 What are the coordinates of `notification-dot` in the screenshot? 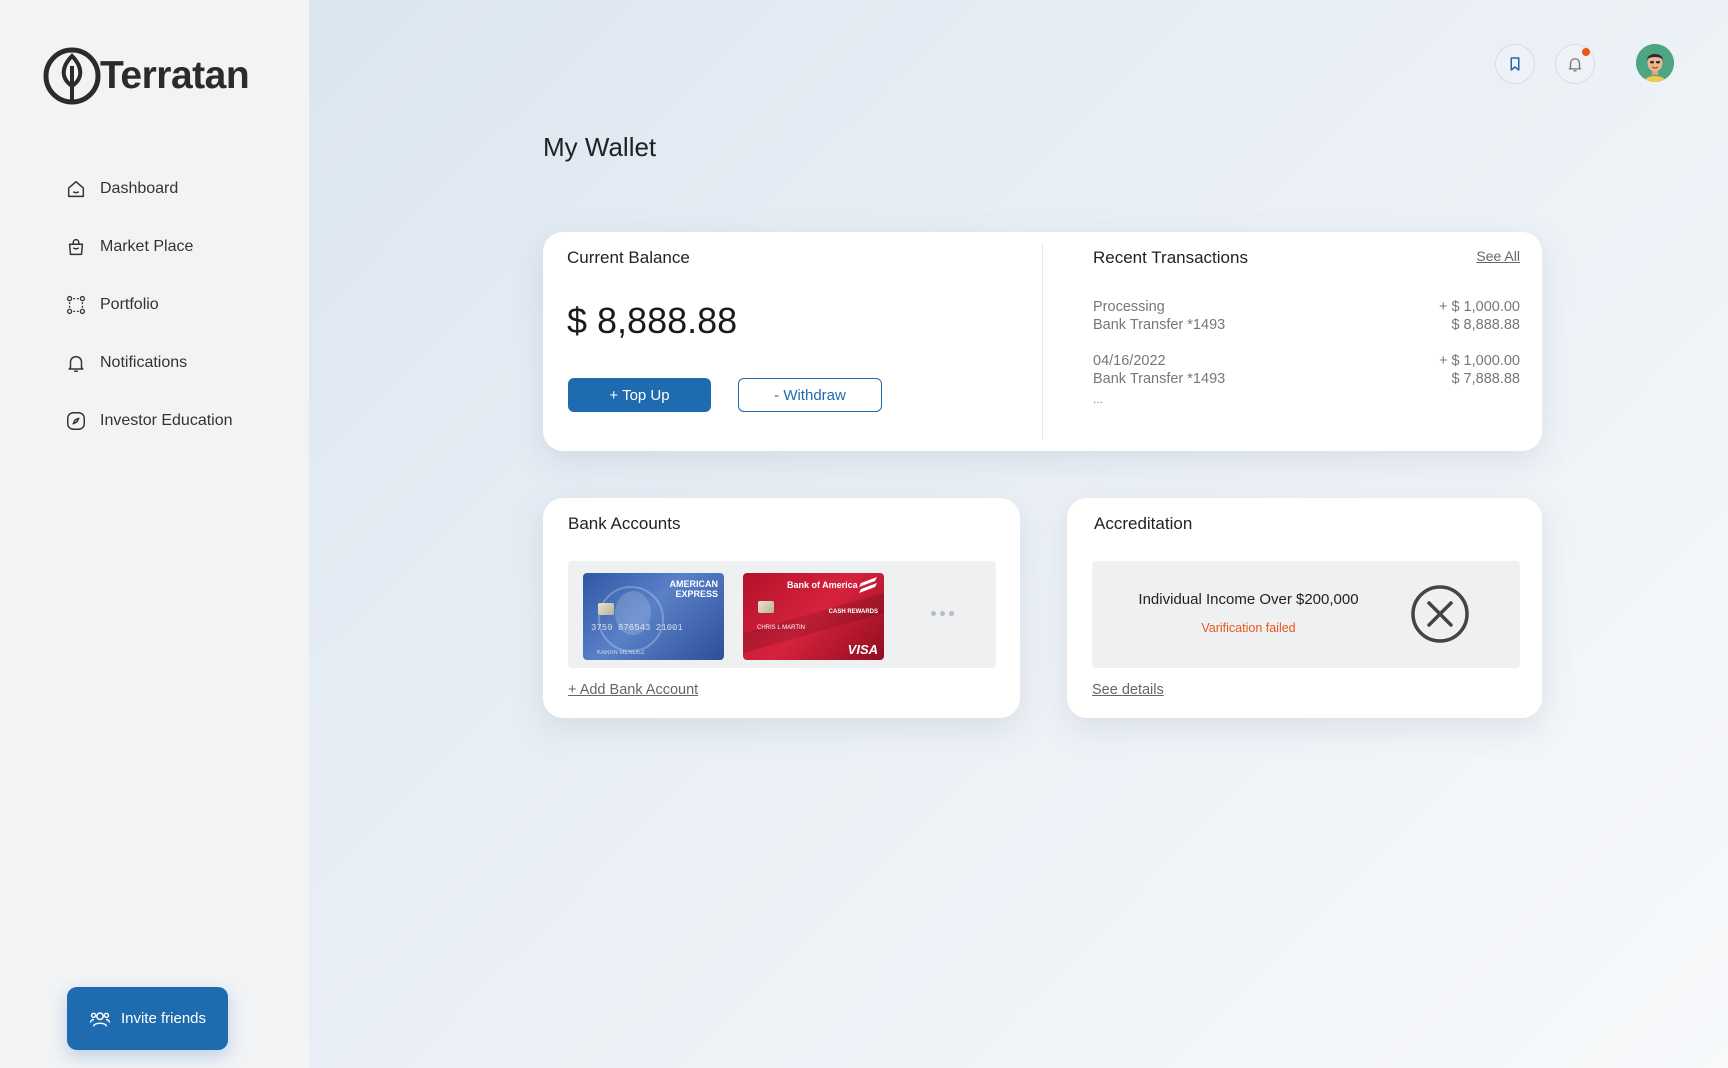 It's located at (1586, 52).